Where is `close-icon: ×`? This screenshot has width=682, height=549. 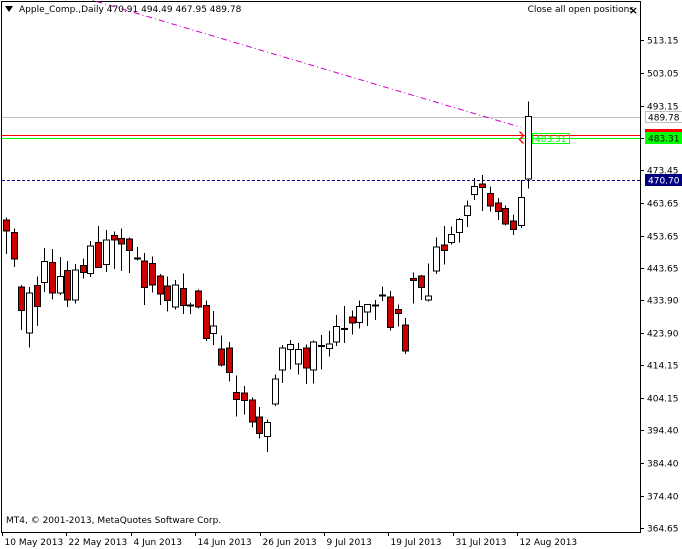 close-icon: × is located at coordinates (633, 10).